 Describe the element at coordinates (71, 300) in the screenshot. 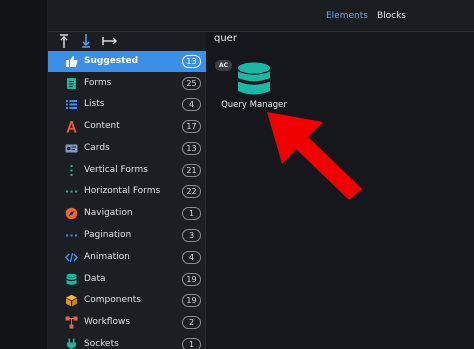

I see `cube-icon` at that location.